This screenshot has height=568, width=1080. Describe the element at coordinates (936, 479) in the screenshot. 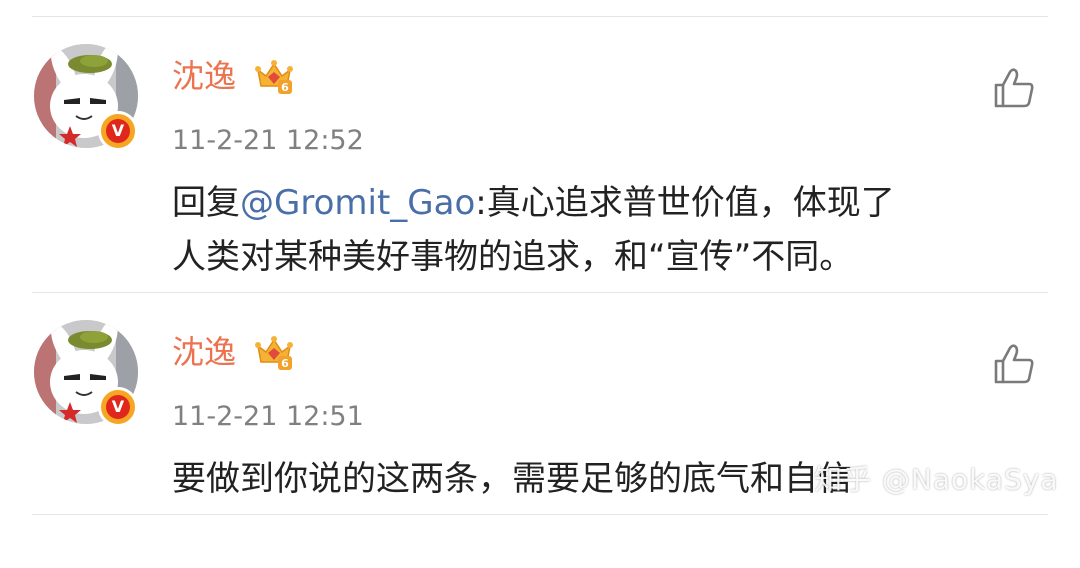

I see `zhihu-watermark: 知乎 @NaokaSya` at that location.